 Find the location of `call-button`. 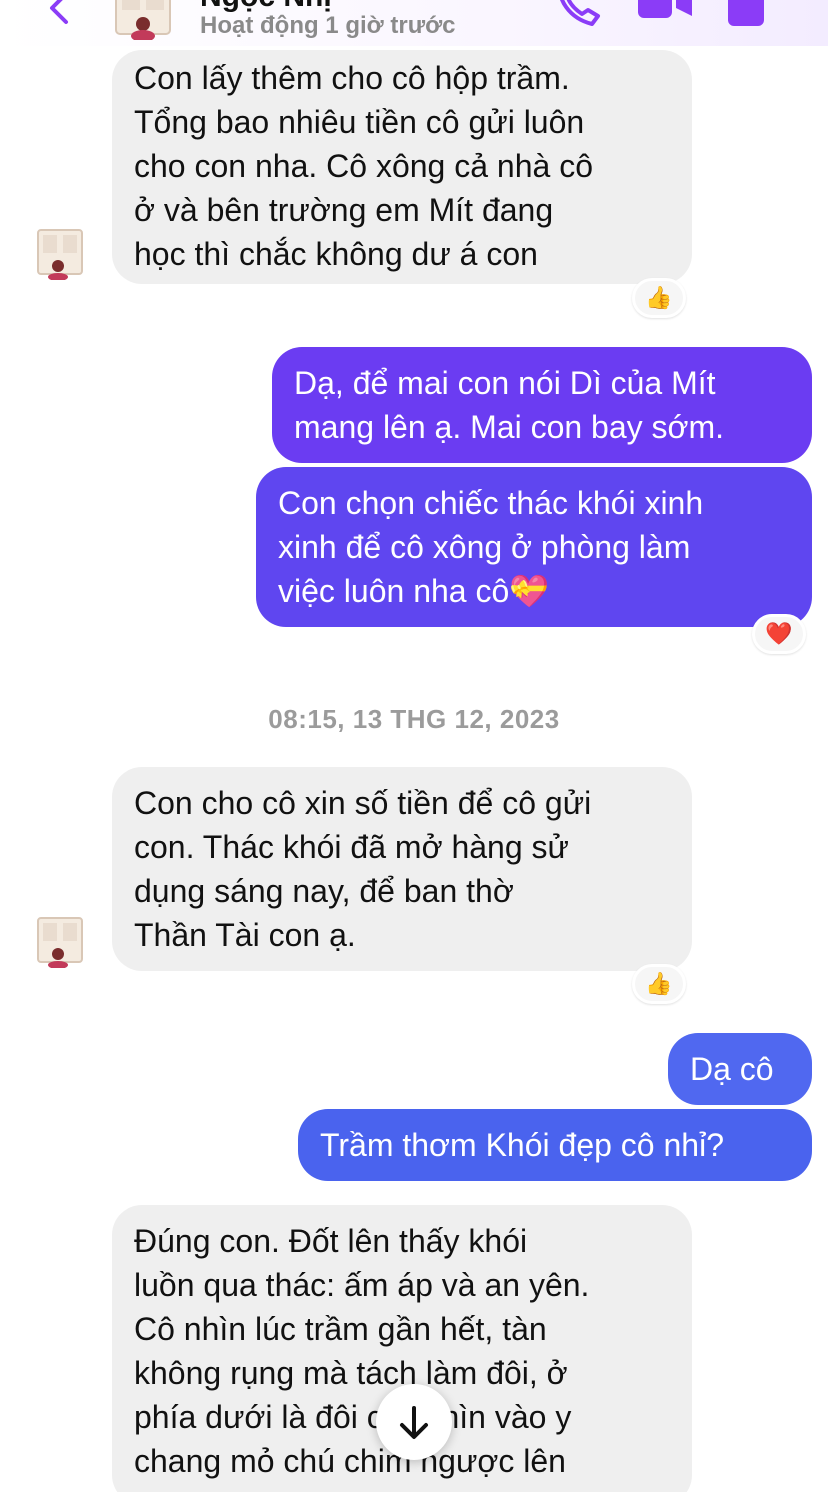

call-button is located at coordinates (577, 14).